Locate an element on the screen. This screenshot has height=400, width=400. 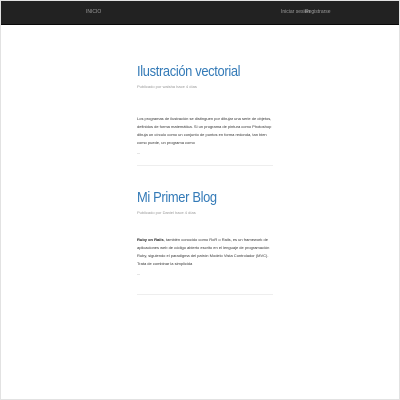
top-navbar: INICIO Iniciar sesión Registrarse is located at coordinates (200, 13).